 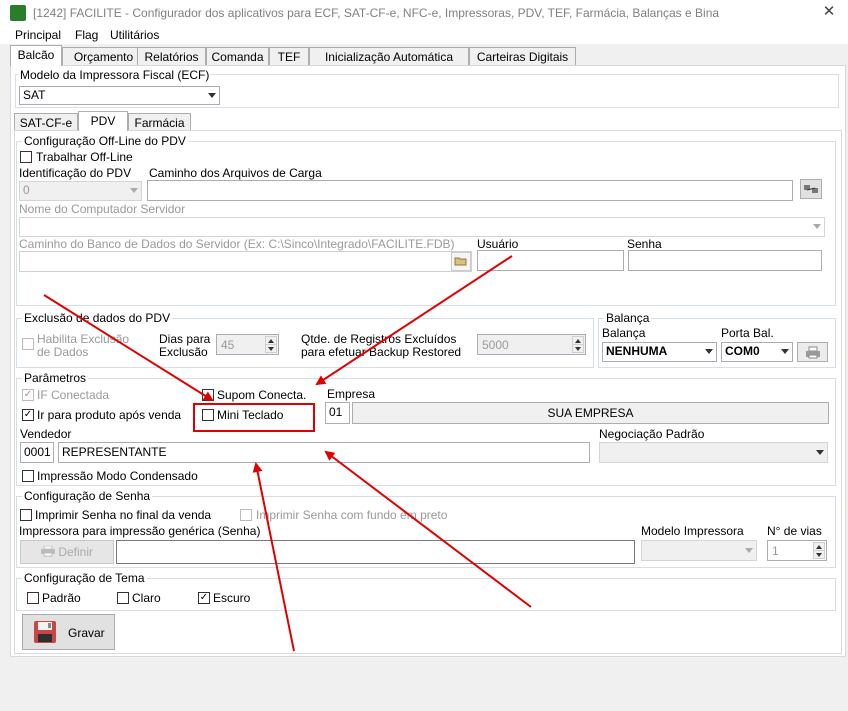 I want to click on tab-balcao: Balcão, so click(x=36, y=55).